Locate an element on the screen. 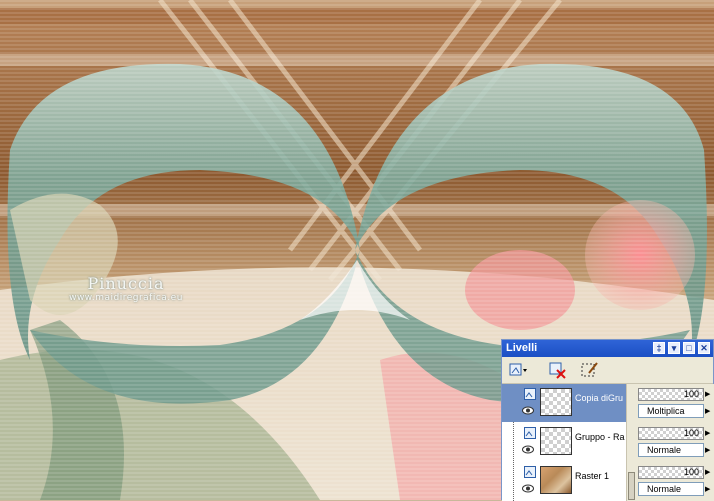 This screenshot has width=714, height=501. menu-icon: ▾ is located at coordinates (674, 348).